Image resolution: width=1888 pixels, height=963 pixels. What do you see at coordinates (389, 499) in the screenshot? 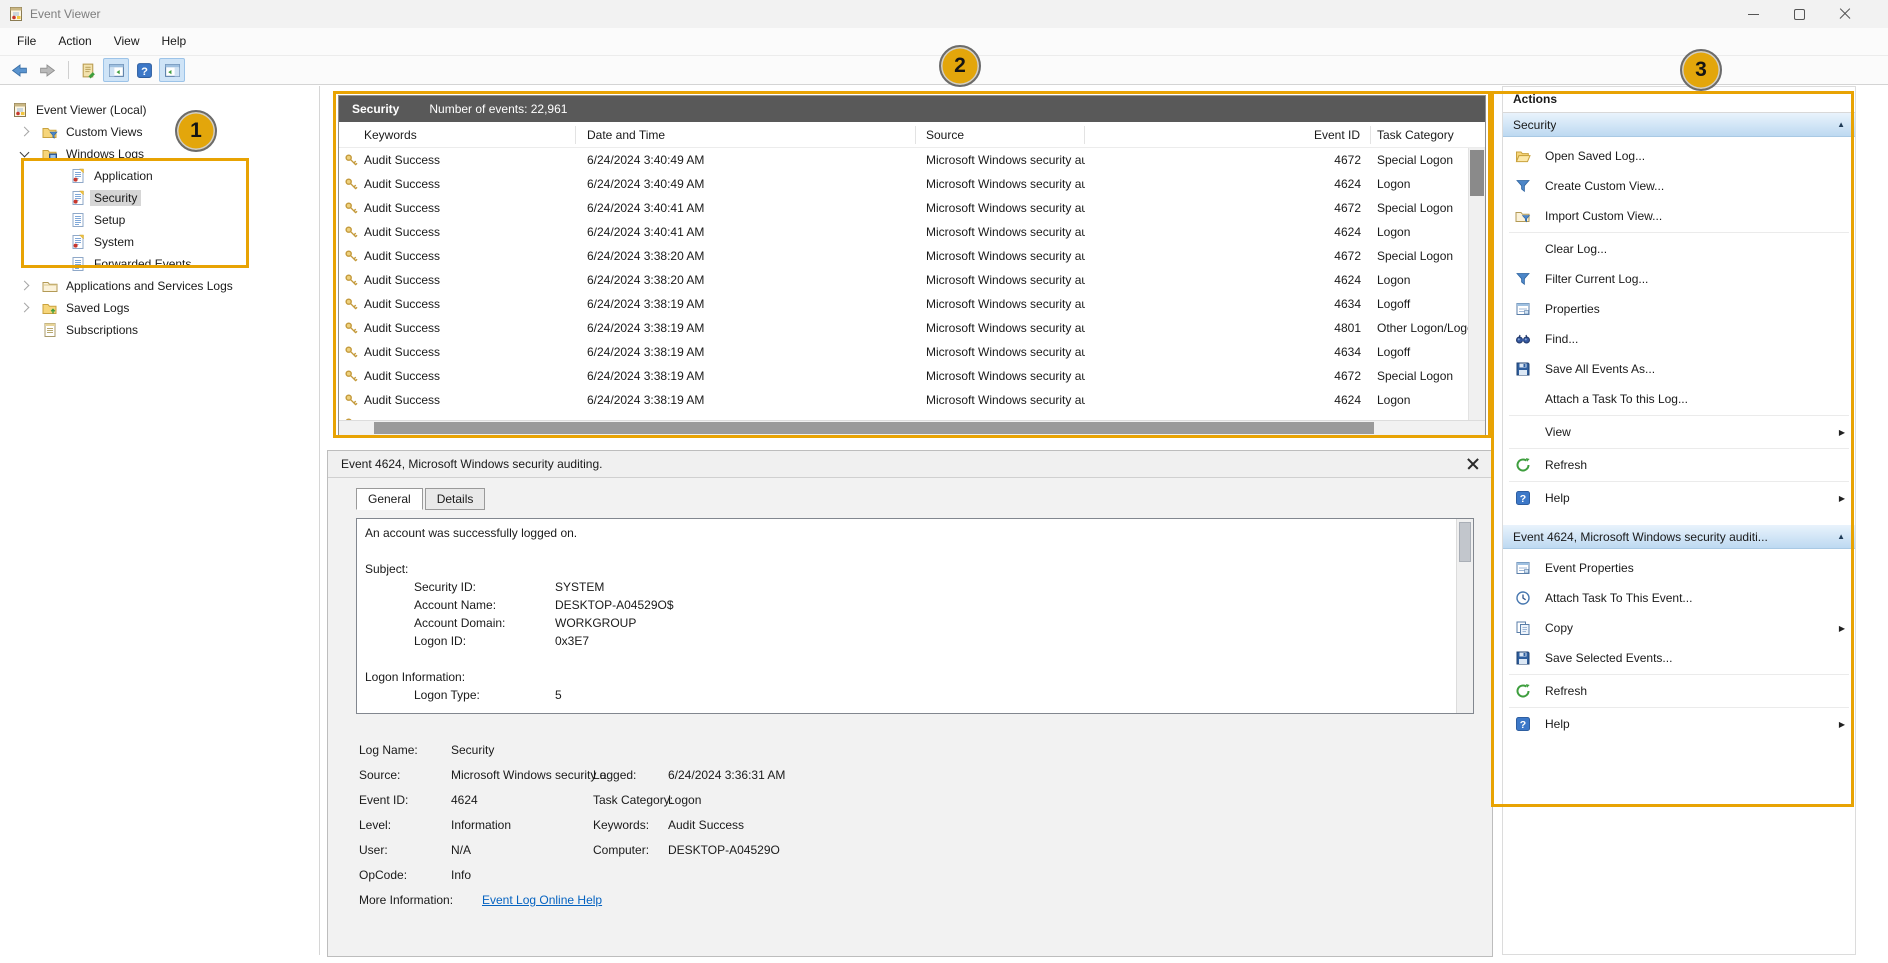
I see `tab-general: General` at bounding box center [389, 499].